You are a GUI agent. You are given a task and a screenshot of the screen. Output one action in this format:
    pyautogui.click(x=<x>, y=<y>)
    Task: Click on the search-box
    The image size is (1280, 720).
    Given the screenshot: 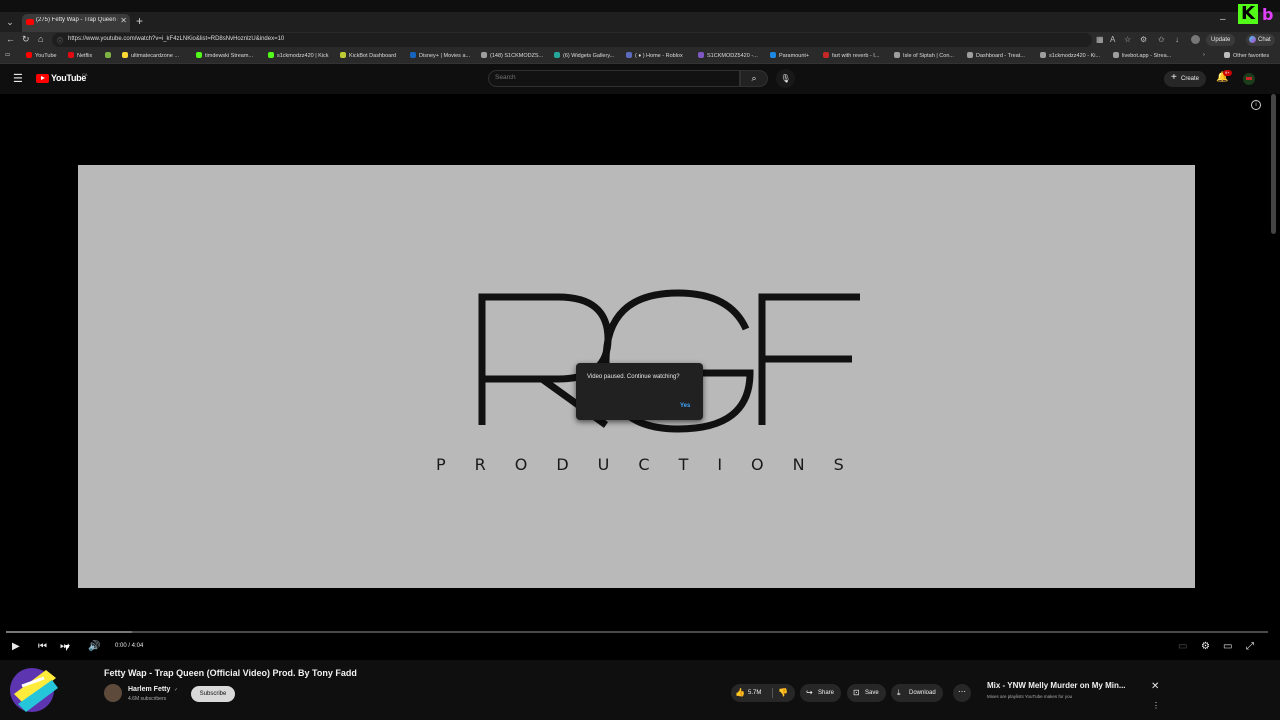 What is the action you would take?
    pyautogui.click(x=614, y=78)
    